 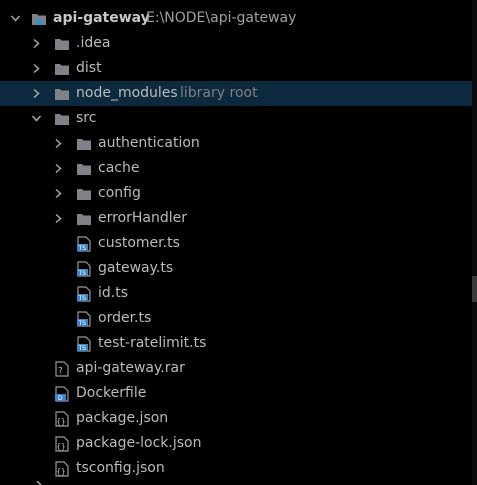 What do you see at coordinates (119, 193) in the screenshot?
I see `folder-label-config: config` at bounding box center [119, 193].